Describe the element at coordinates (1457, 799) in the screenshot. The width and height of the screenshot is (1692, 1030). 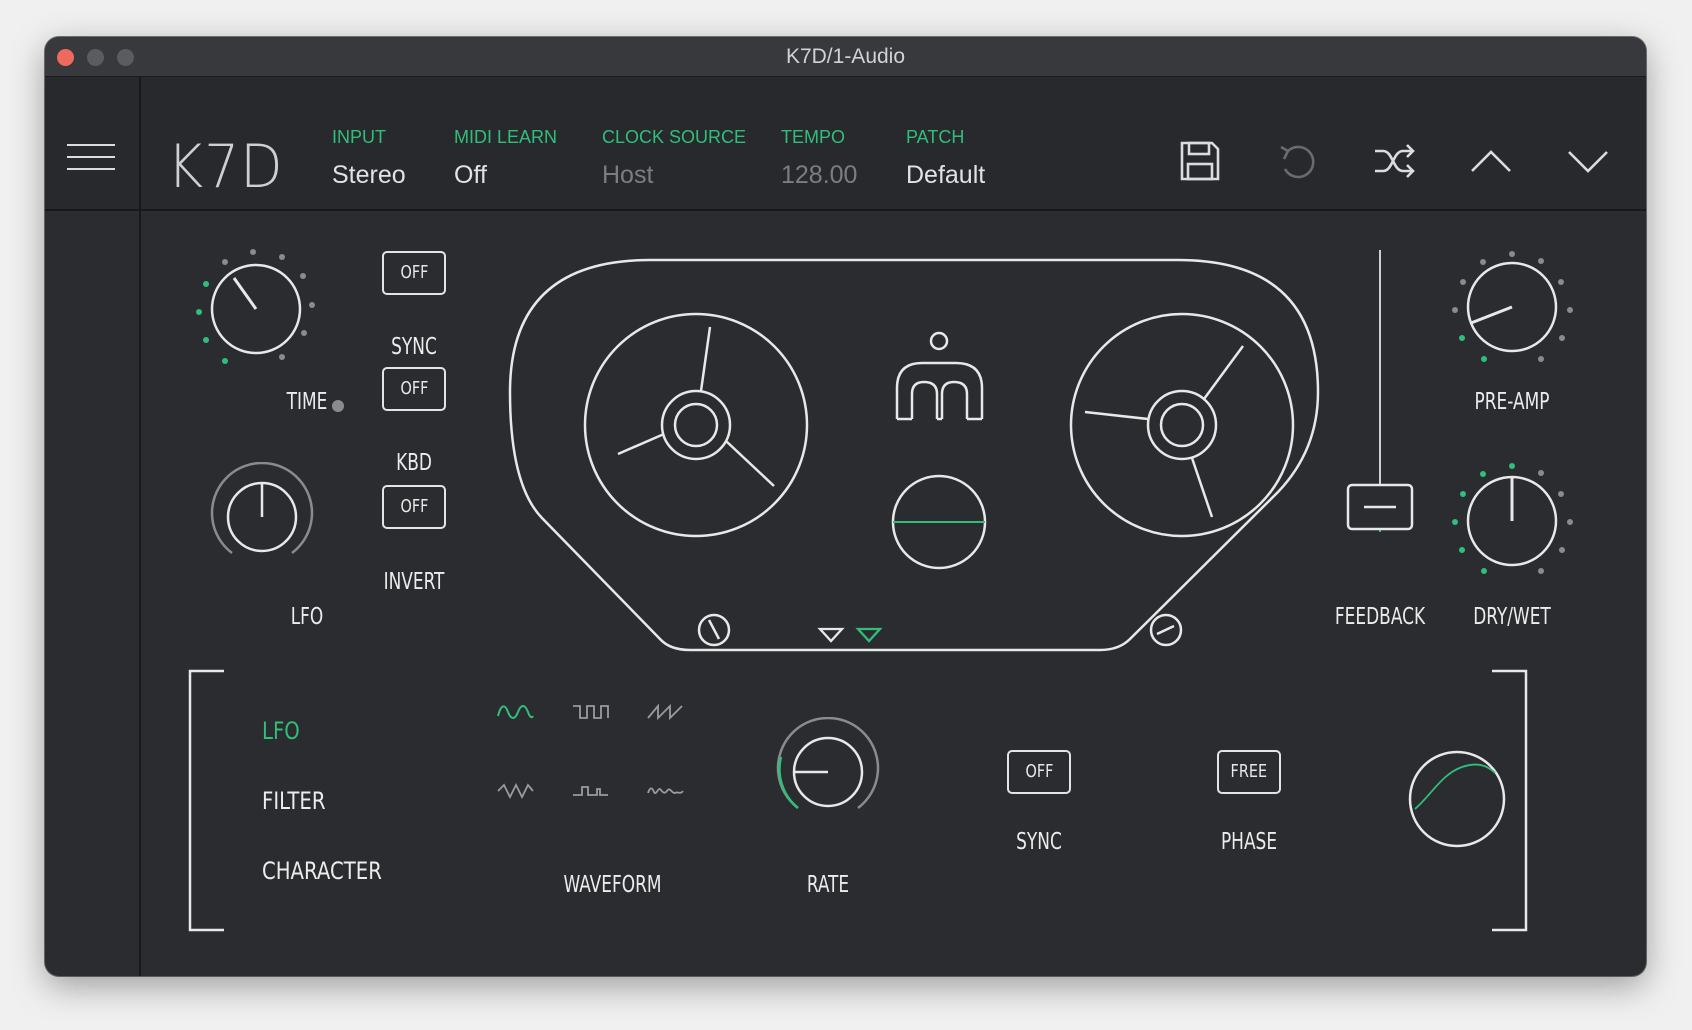
I see `lfo-curve-display` at that location.